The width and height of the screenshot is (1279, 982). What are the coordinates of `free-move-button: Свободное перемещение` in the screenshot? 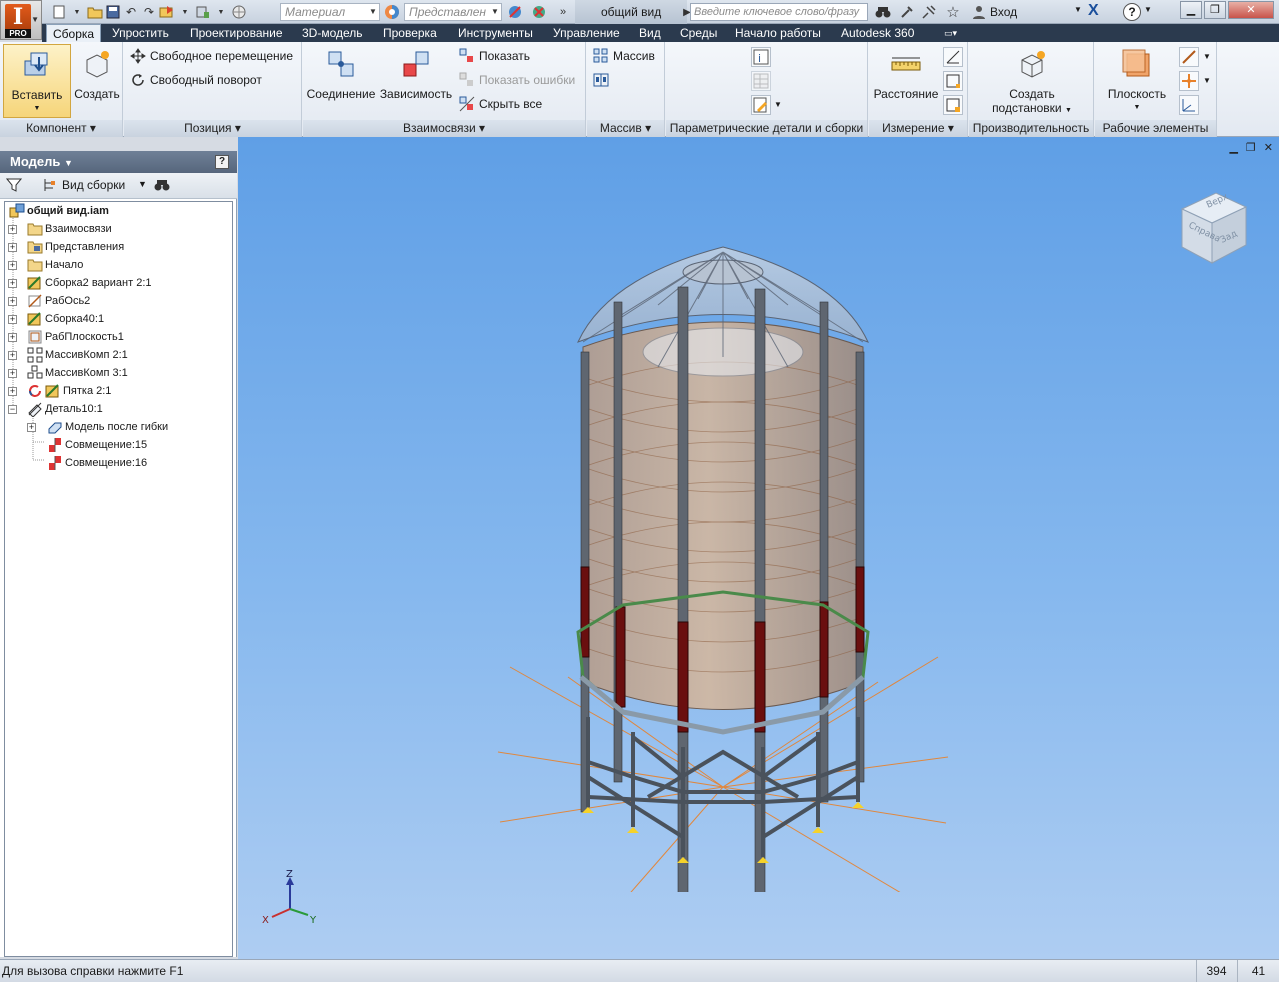 It's located at (211, 56).